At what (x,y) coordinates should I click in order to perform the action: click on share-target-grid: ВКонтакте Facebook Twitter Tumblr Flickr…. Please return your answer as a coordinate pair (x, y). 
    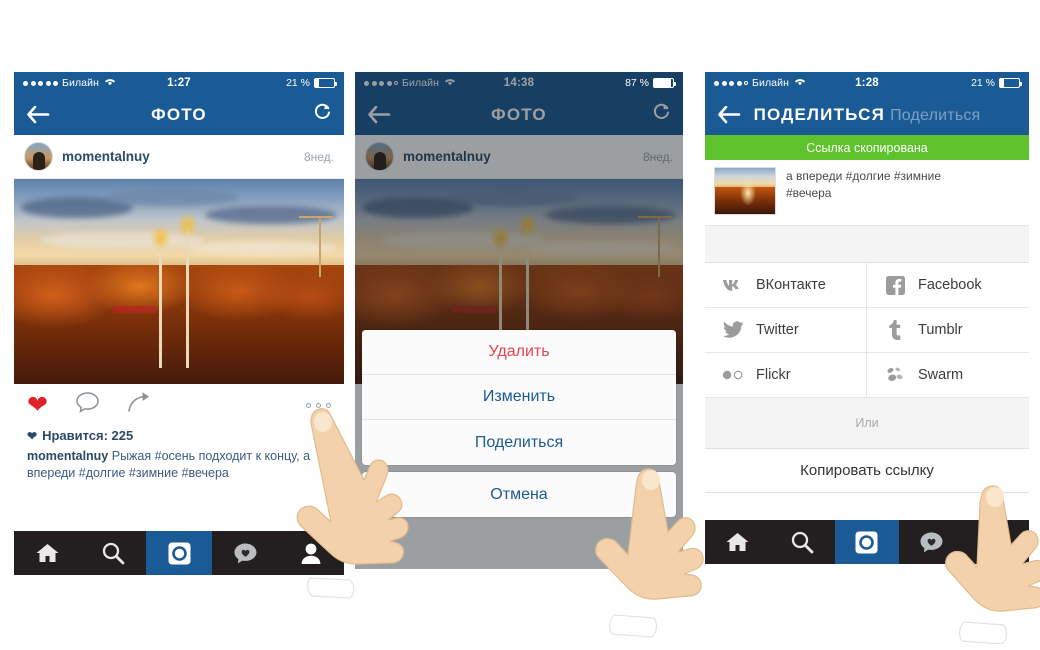
    Looking at the image, I should click on (867, 330).